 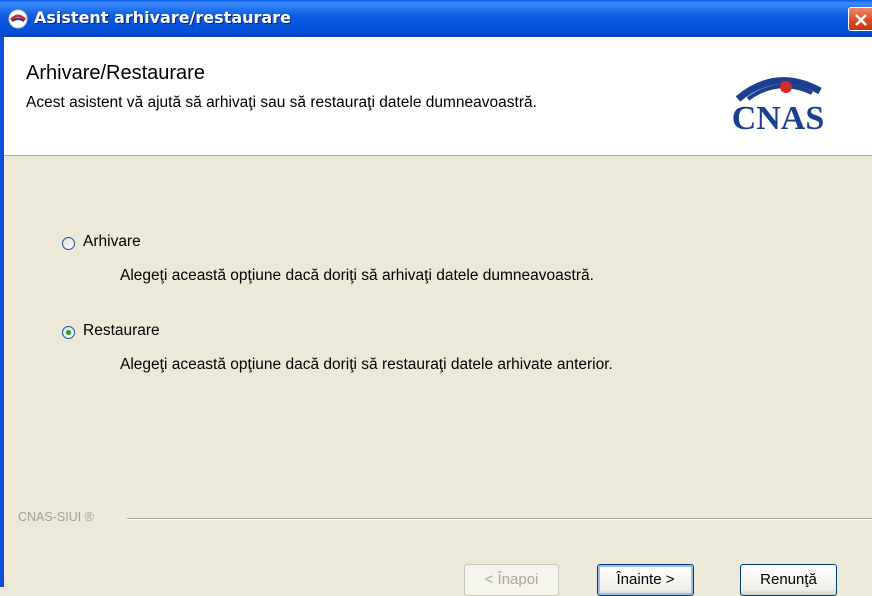 What do you see at coordinates (115, 73) in the screenshot?
I see `page-title: Arhivare/Restaurare` at bounding box center [115, 73].